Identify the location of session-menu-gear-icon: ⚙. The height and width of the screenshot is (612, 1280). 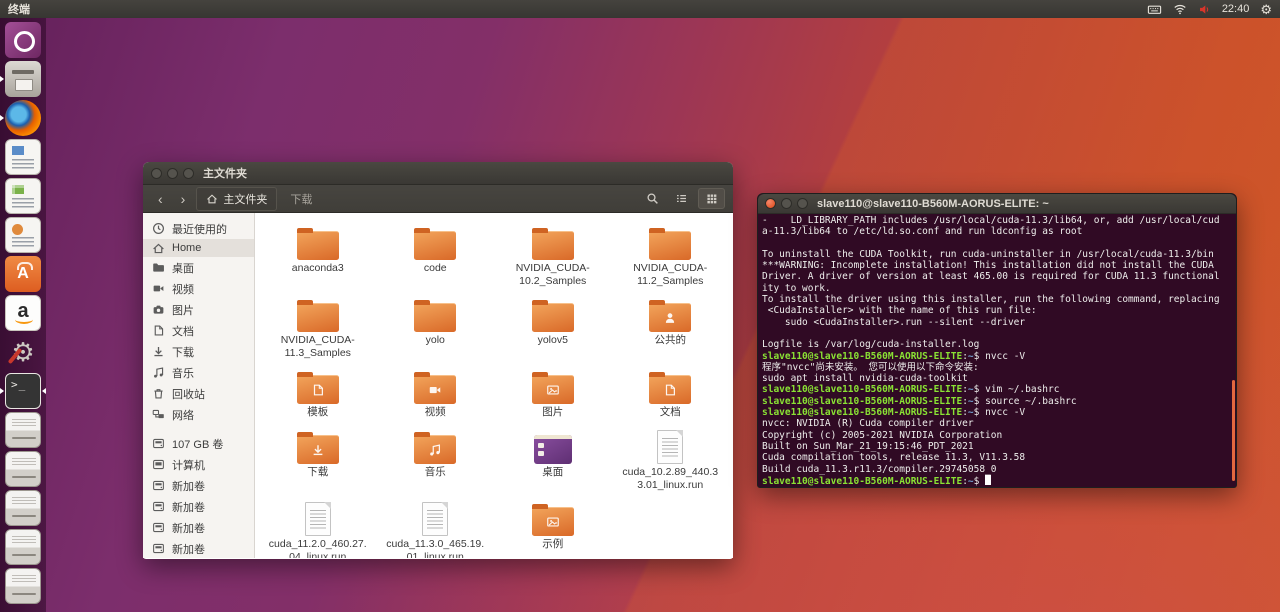
(1266, 9).